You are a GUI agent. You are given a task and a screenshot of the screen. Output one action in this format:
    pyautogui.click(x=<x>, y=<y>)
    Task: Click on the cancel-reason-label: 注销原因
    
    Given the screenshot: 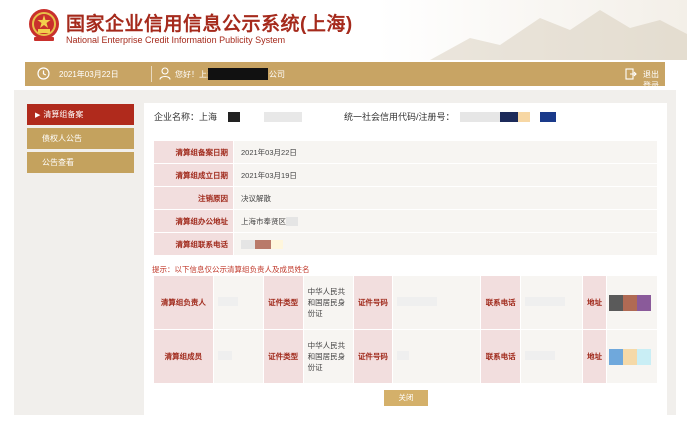 What is the action you would take?
    pyautogui.click(x=193, y=198)
    